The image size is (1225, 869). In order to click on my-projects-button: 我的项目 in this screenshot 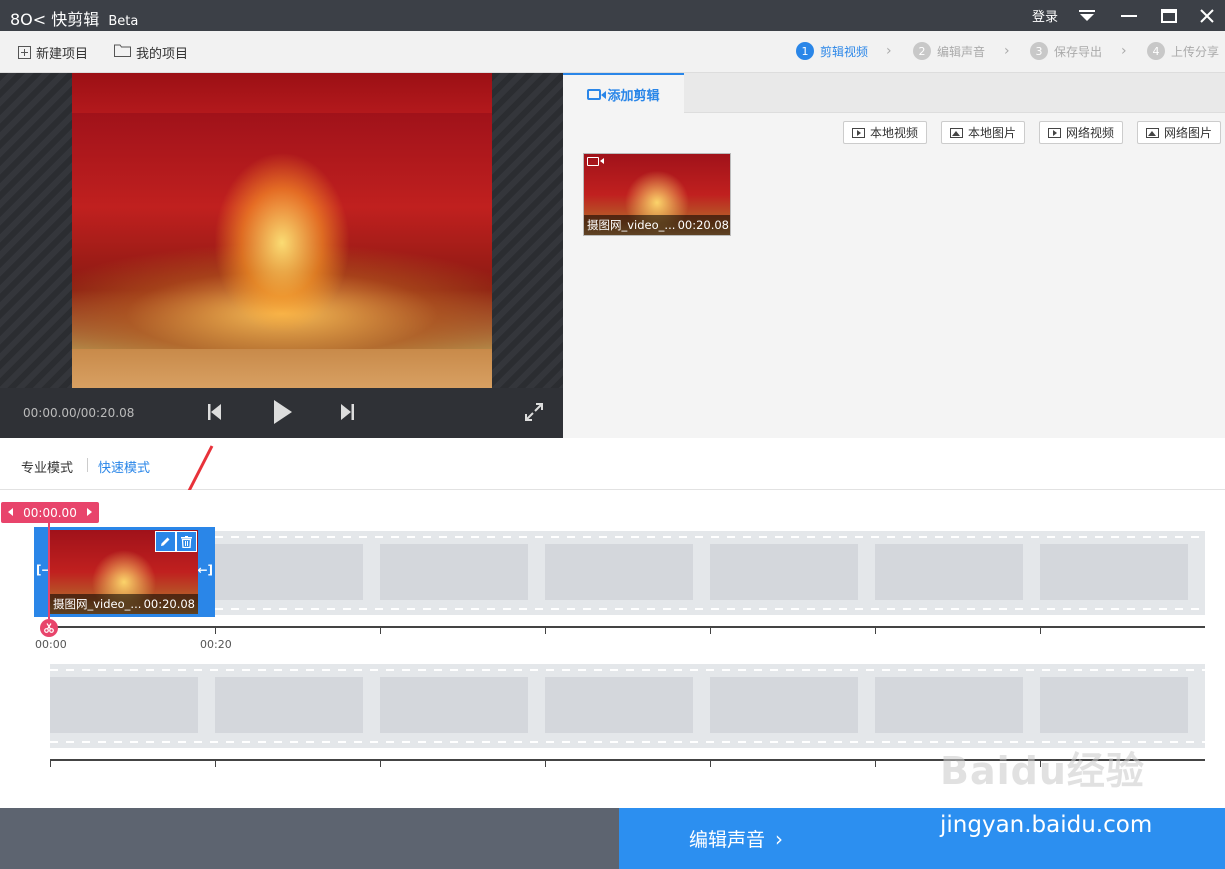, I will do `click(151, 52)`.